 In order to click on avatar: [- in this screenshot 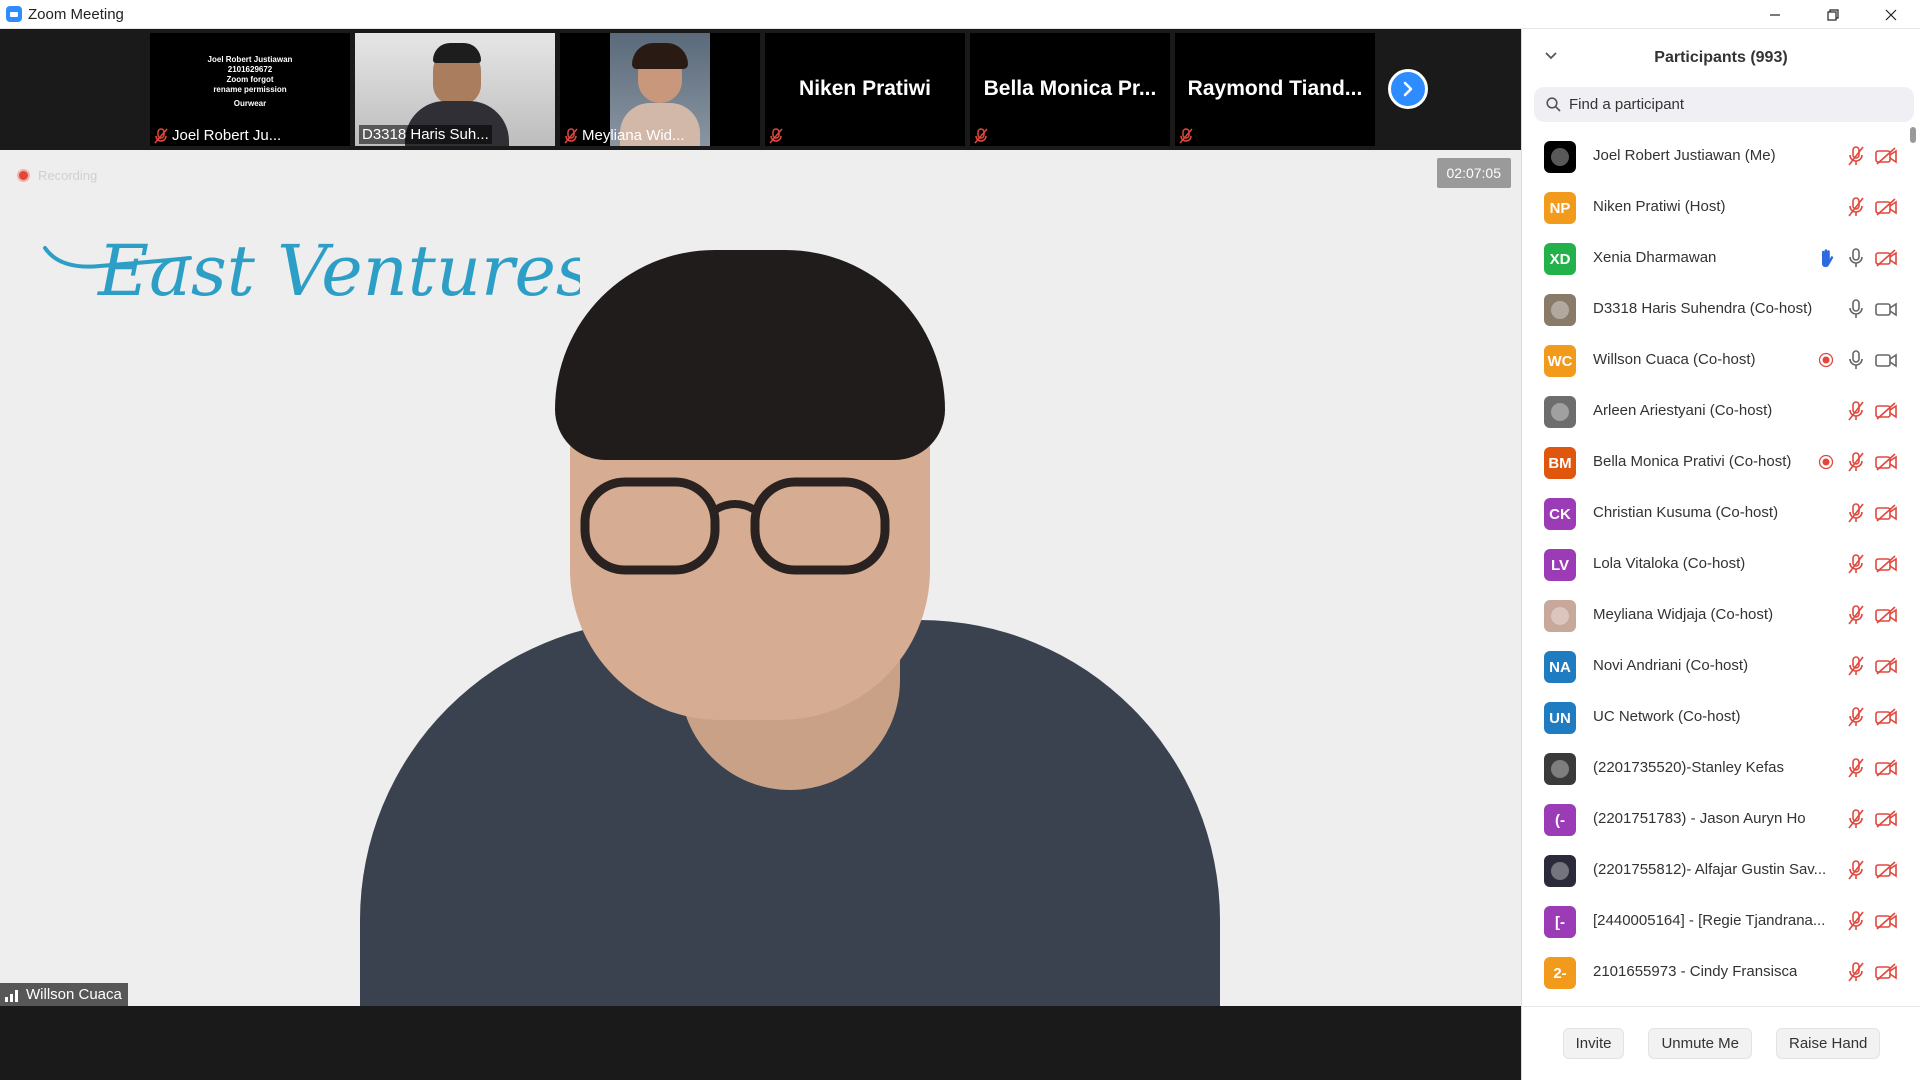, I will do `click(1560, 922)`.